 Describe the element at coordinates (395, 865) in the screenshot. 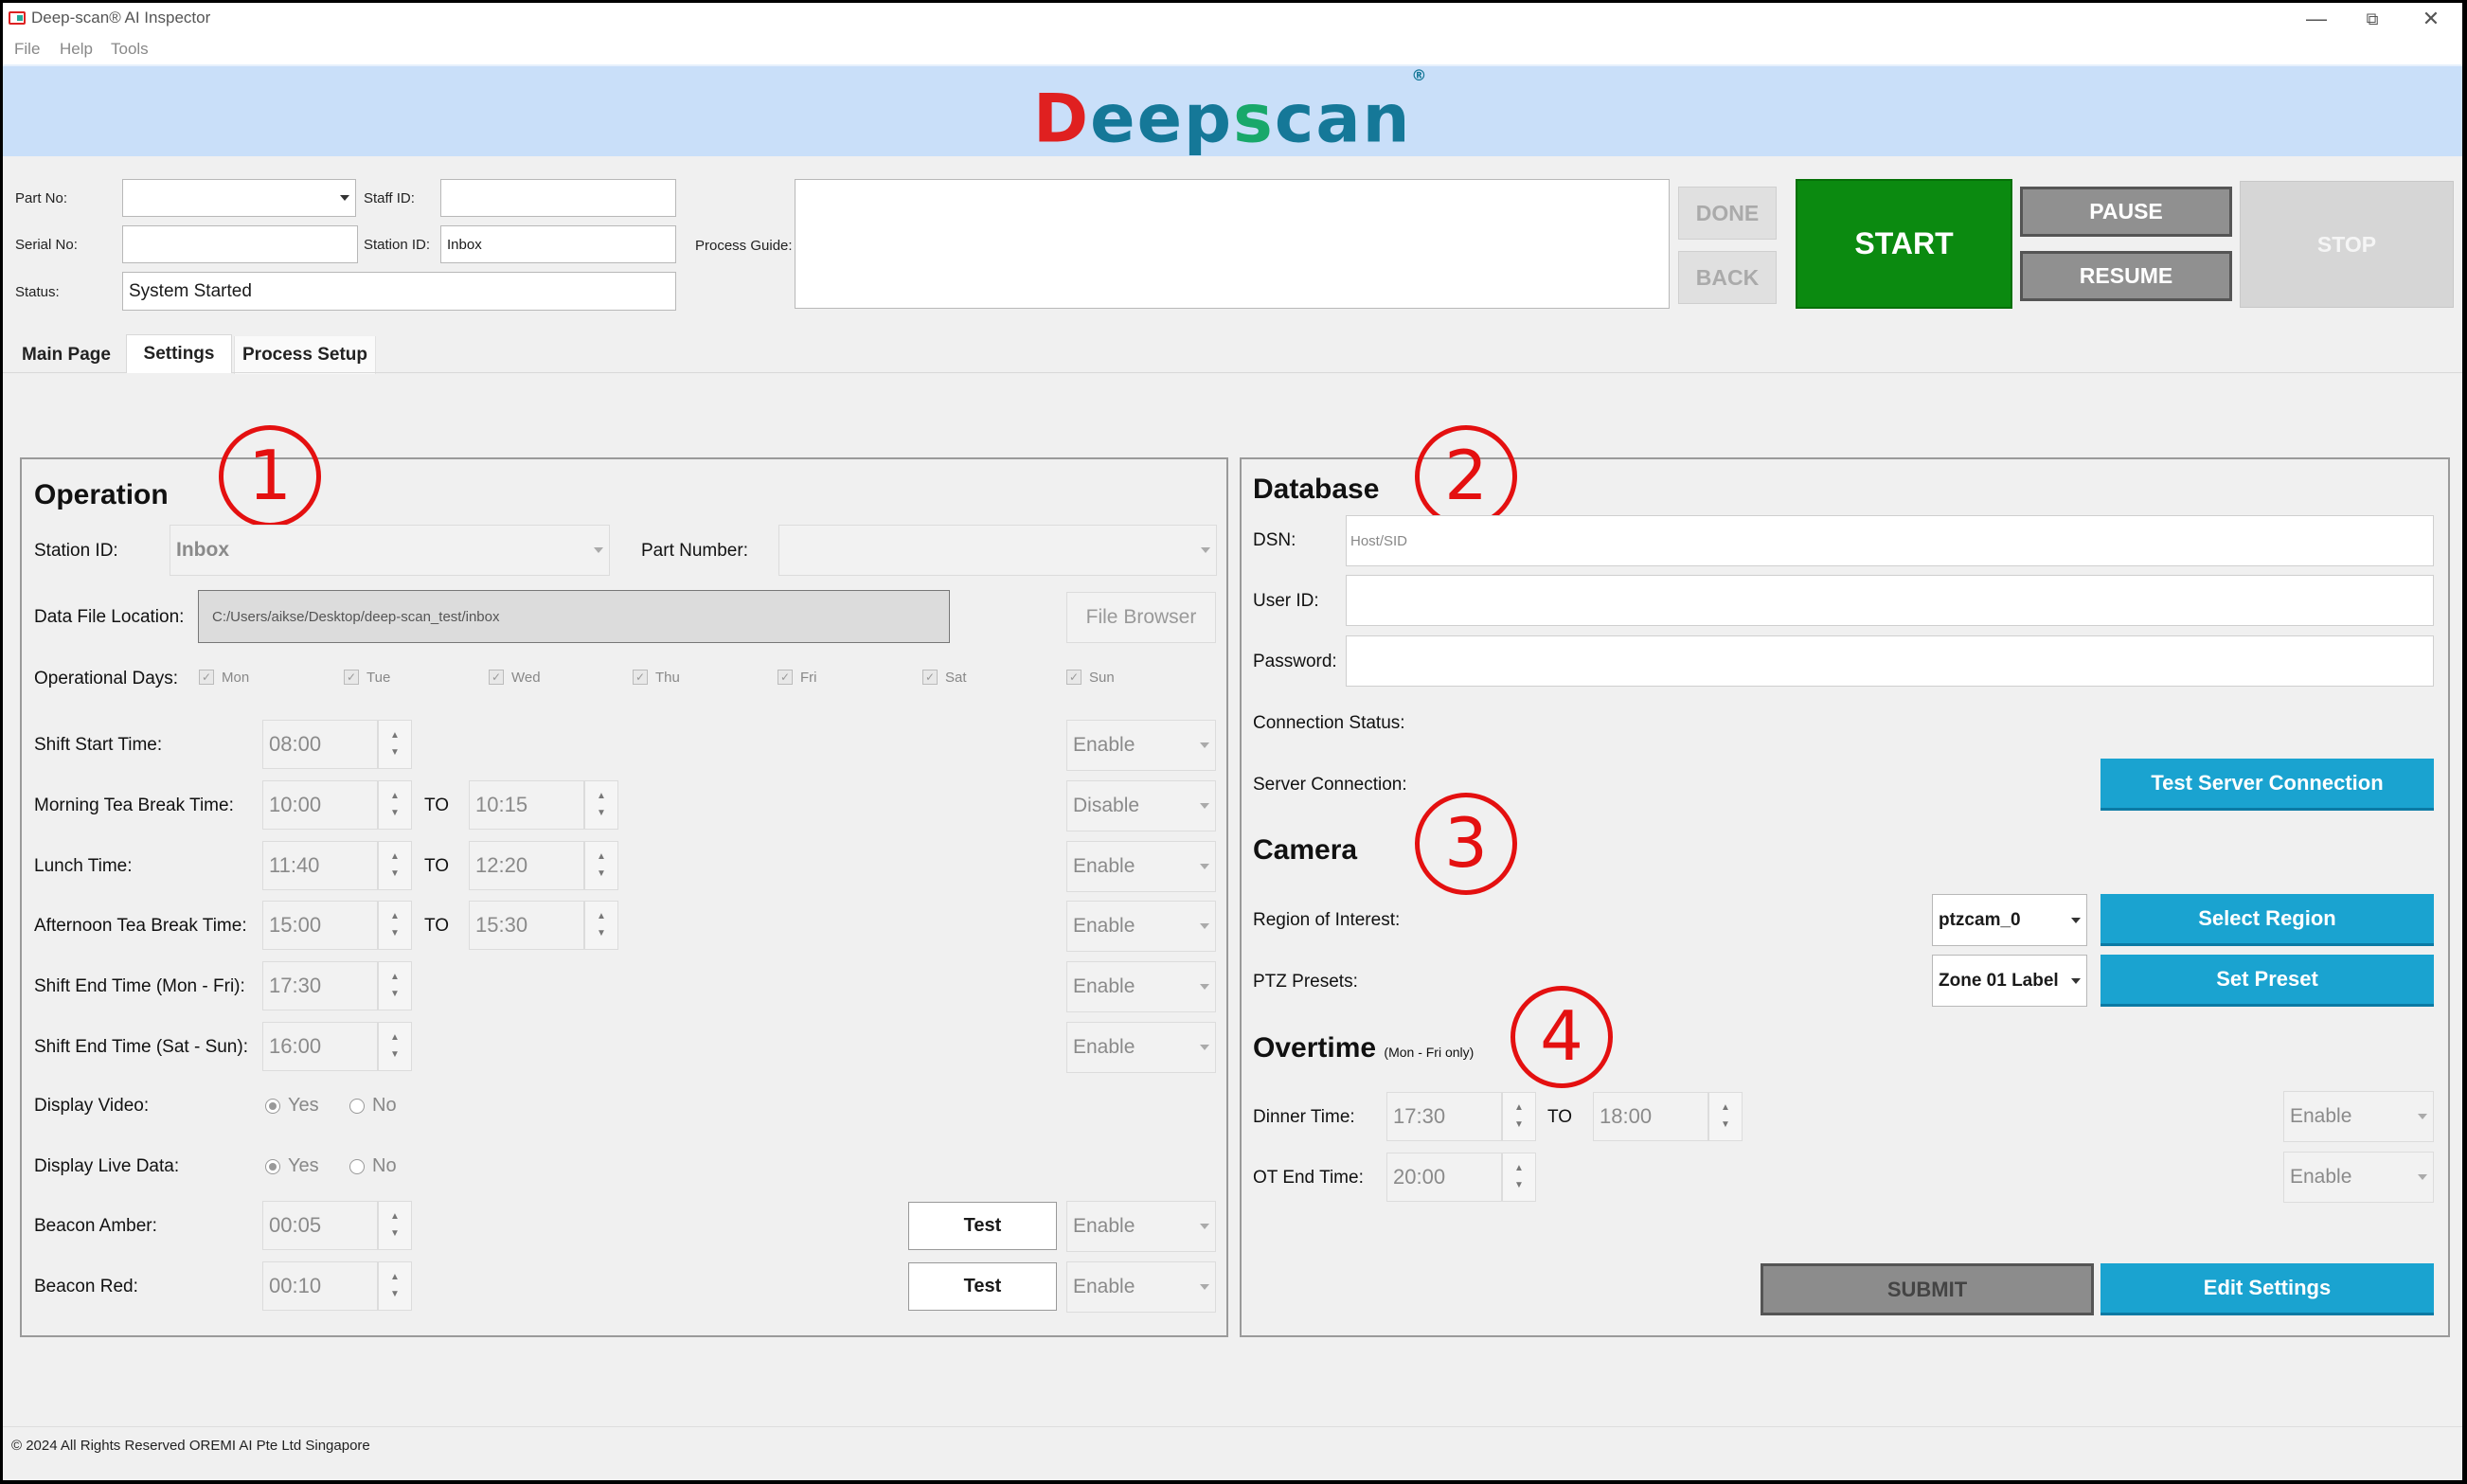

I see `row-2-from-spinner: ▲ ▼` at that location.